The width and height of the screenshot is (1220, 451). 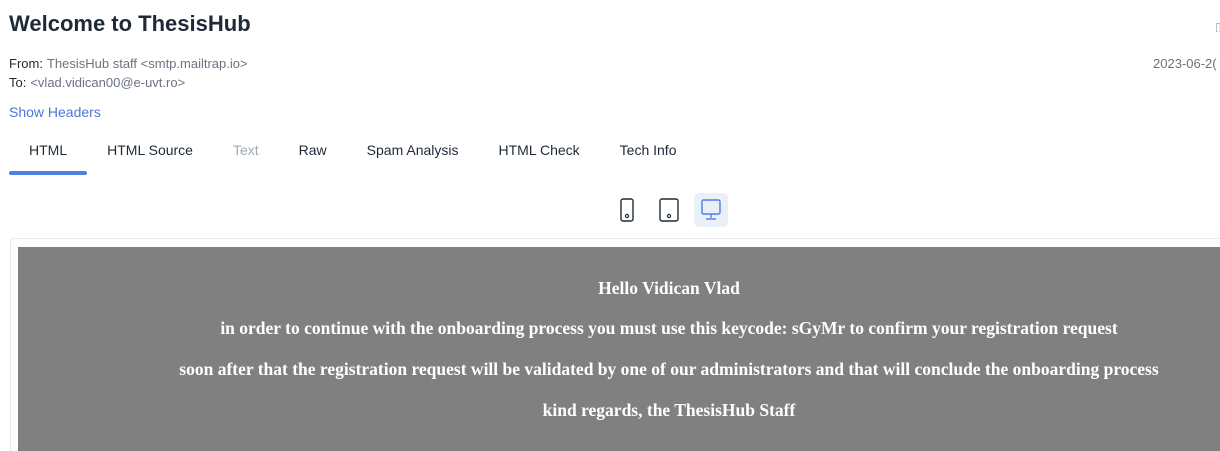 What do you see at coordinates (669, 410) in the screenshot?
I see `email-signoff: kind regards, the ThesisHub Staff` at bounding box center [669, 410].